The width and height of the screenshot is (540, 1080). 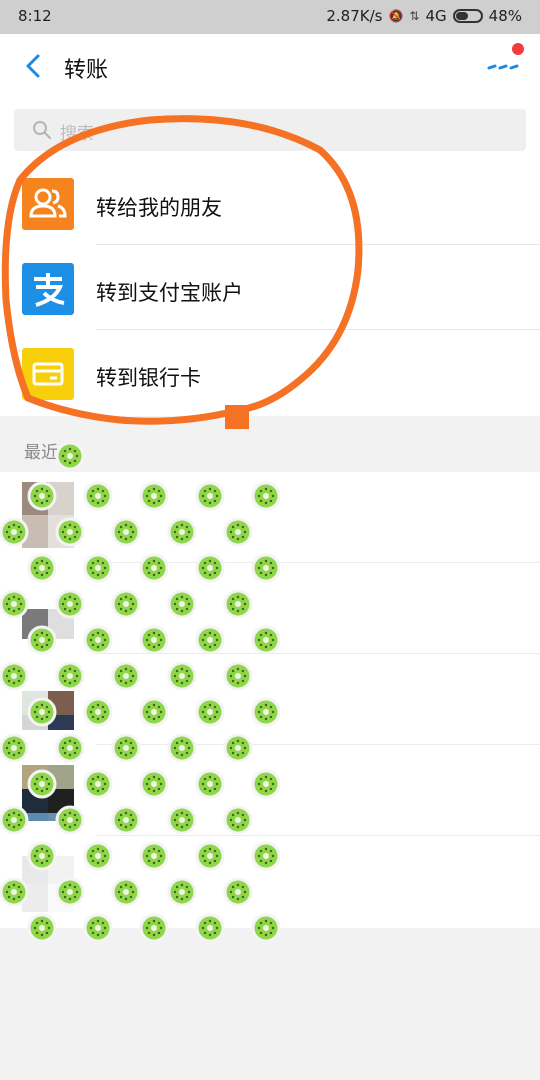 What do you see at coordinates (48, 374) in the screenshot?
I see `bank-card-icon` at bounding box center [48, 374].